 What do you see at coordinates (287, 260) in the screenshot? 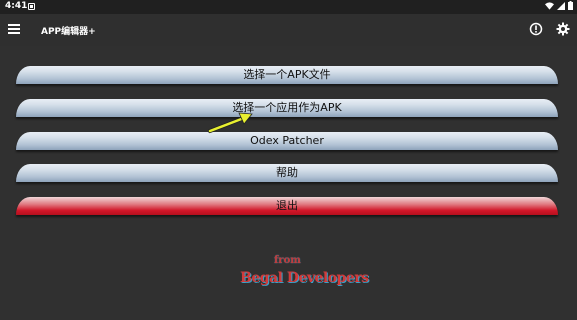
I see `logo-from-text: from` at bounding box center [287, 260].